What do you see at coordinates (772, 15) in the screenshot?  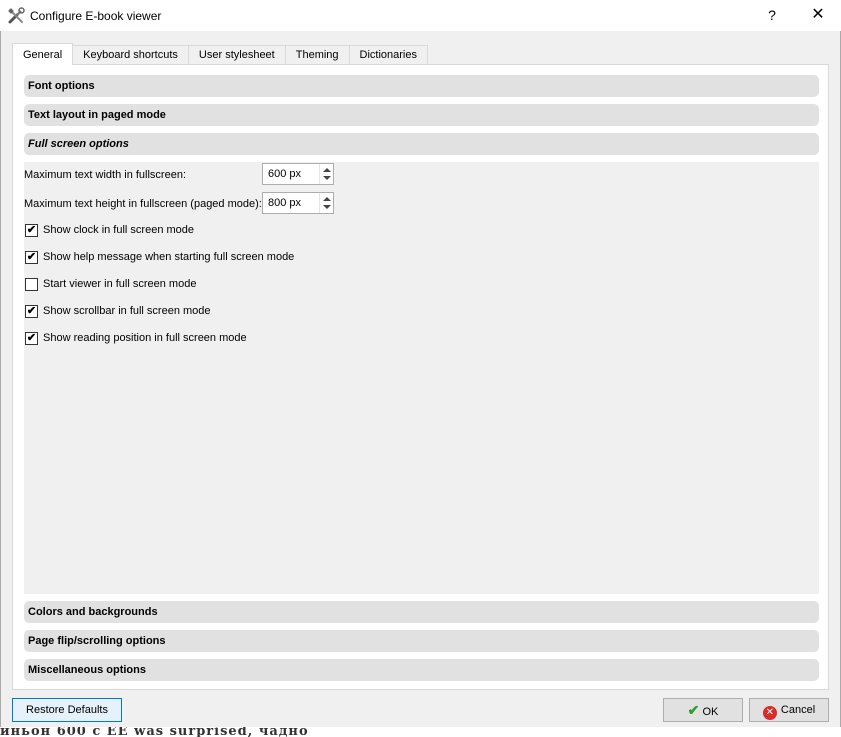 I see `help-button: ?` at bounding box center [772, 15].